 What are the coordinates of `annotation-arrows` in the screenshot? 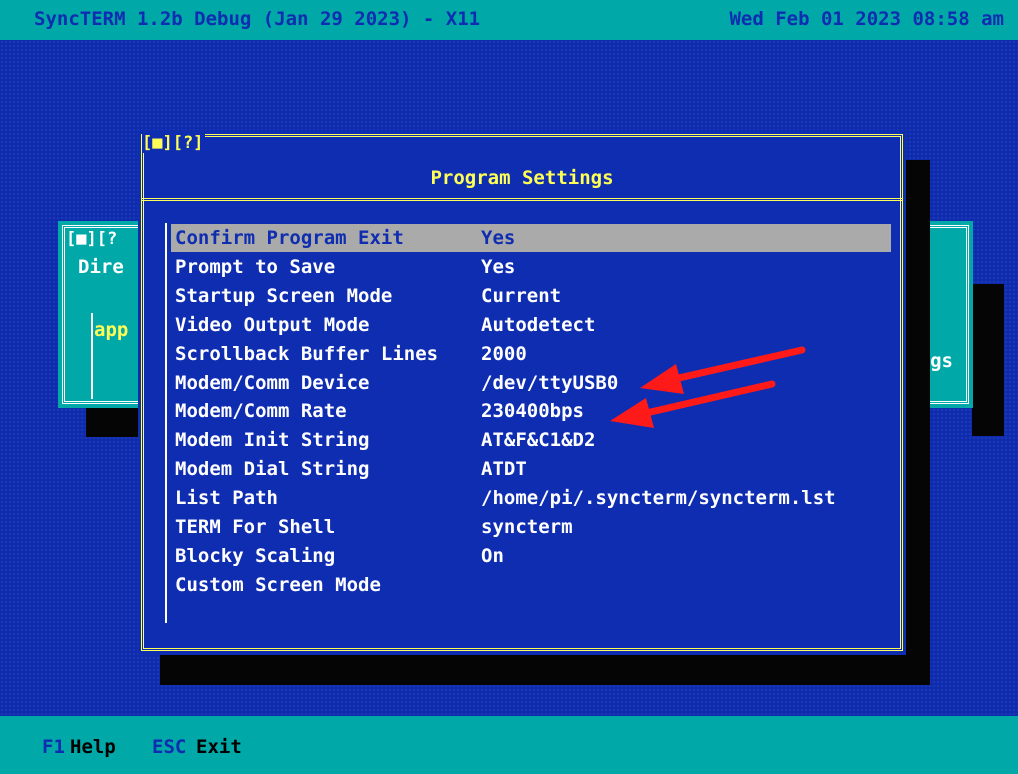 It's located at (708, 387).